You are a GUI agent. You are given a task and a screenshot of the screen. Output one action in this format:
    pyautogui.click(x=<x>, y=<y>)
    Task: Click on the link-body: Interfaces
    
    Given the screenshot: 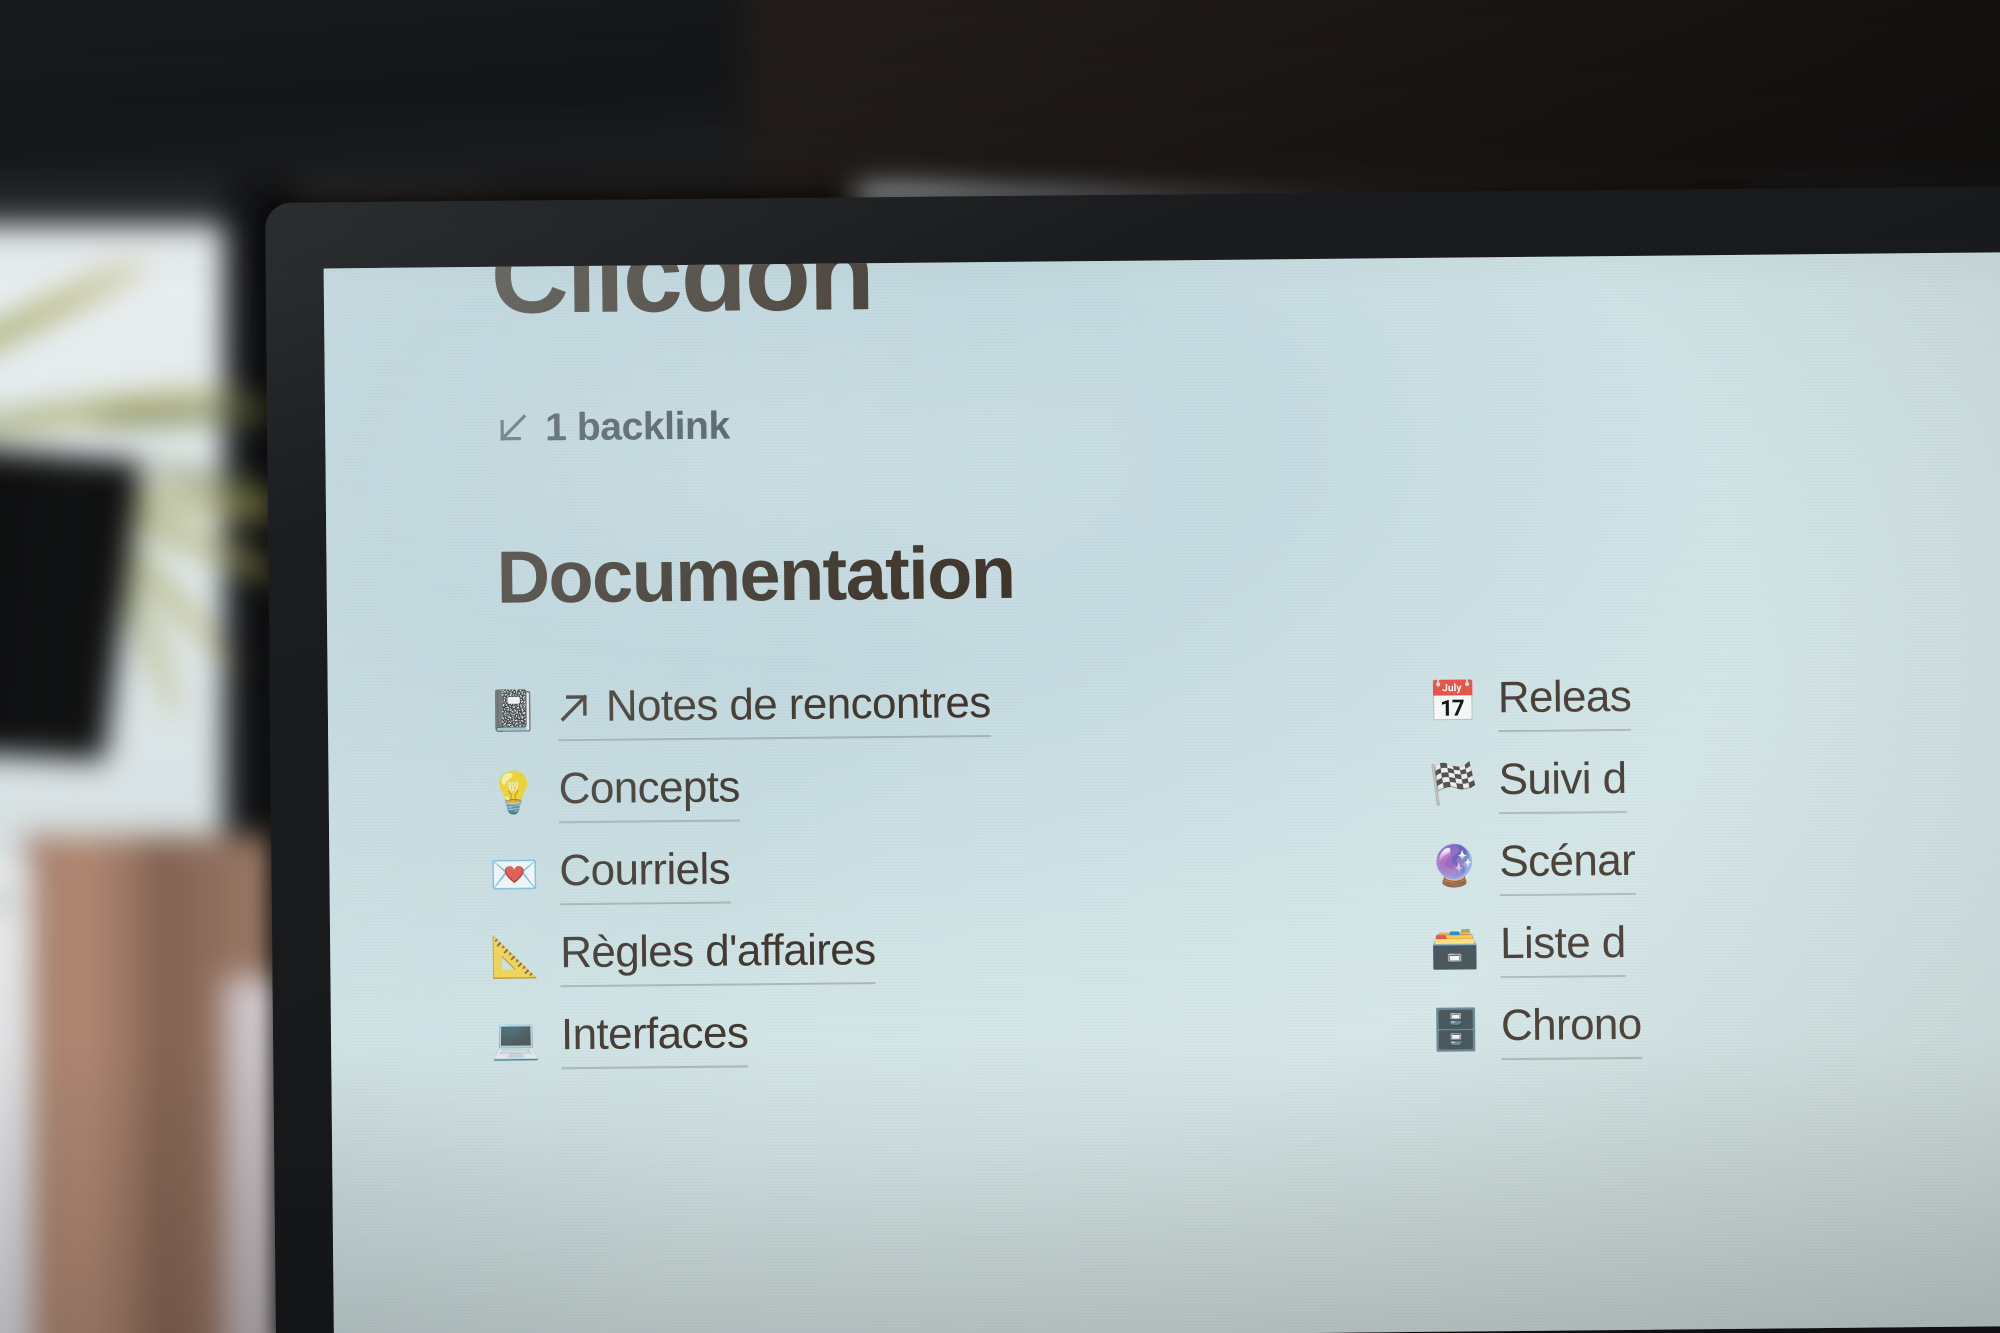 What is the action you would take?
    pyautogui.click(x=654, y=1038)
    